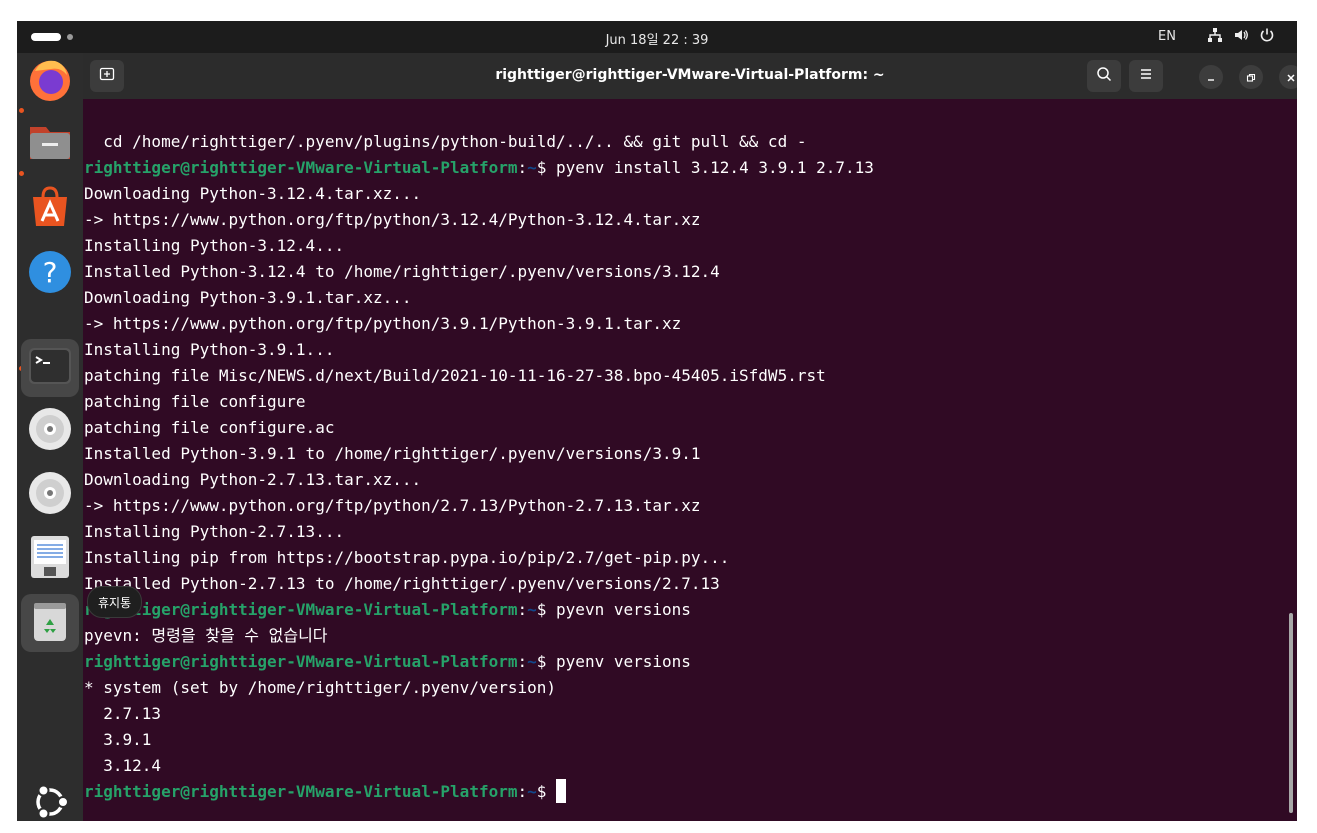  Describe the element at coordinates (206, 635) in the screenshot. I see `terminal-output-line: pyevn: 명령을 찾을 수 없습니다` at that location.